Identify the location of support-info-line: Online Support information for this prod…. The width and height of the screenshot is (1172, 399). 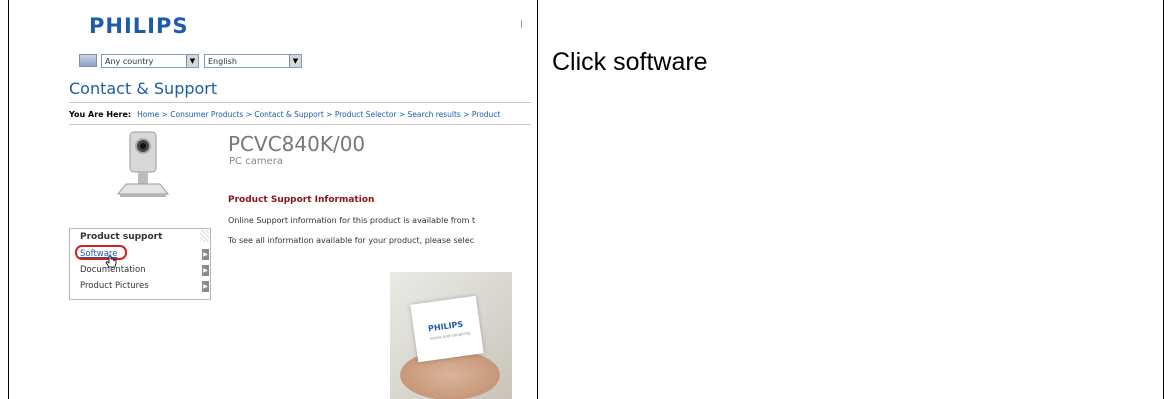
(352, 220).